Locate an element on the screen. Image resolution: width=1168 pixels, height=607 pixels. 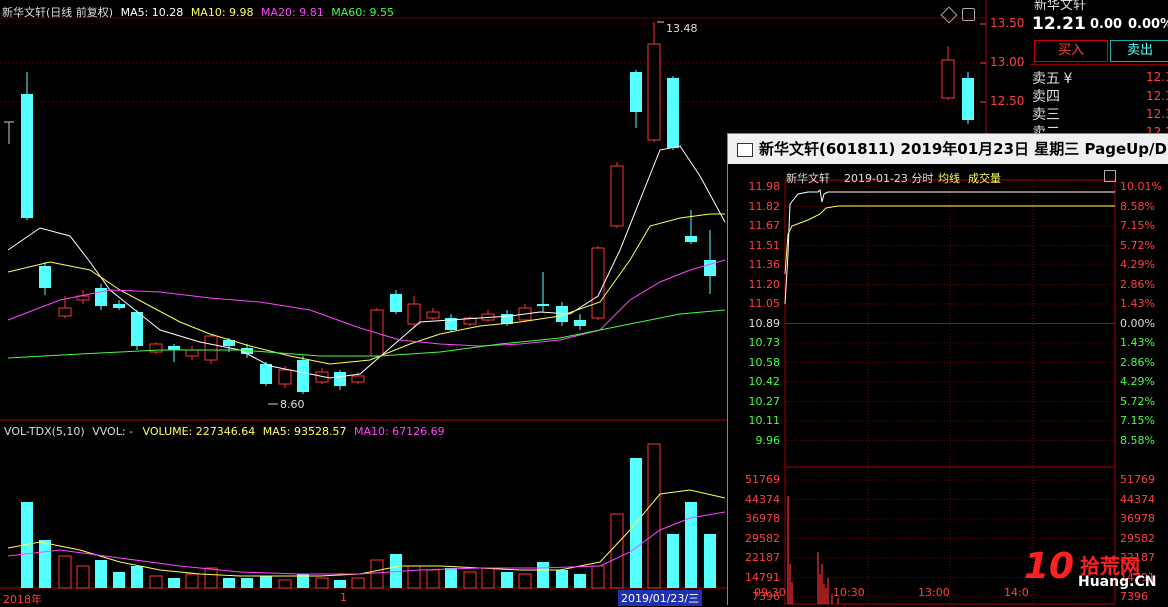
buy-button: 买入 is located at coordinates (1071, 51).